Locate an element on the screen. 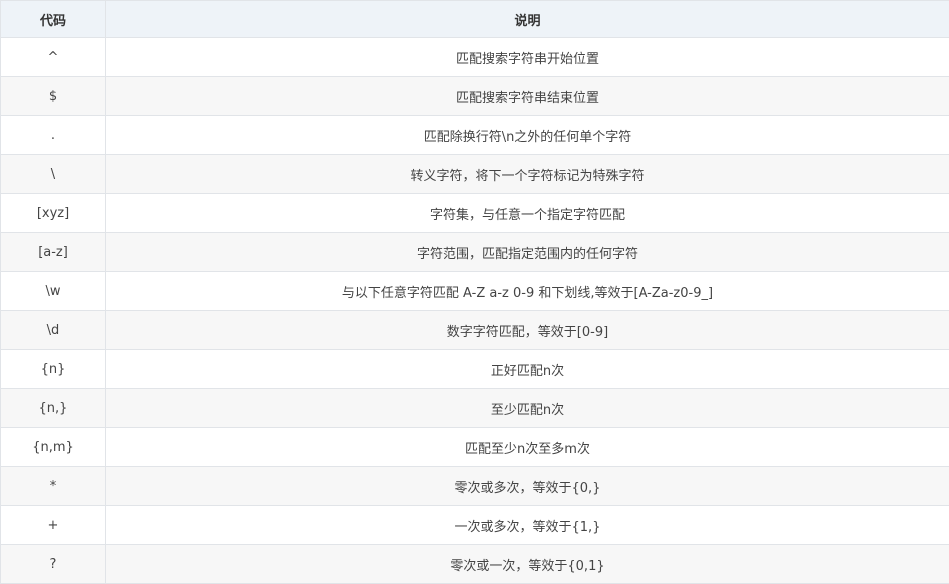 The width and height of the screenshot is (949, 584). cell-description: 一次或多次，等效于{1,} is located at coordinates (527, 525).